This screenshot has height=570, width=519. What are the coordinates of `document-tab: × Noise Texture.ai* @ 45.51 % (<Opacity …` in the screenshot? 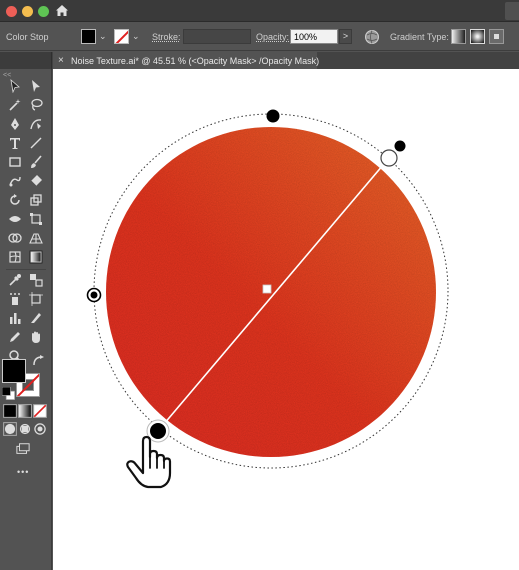 It's located at (186, 60).